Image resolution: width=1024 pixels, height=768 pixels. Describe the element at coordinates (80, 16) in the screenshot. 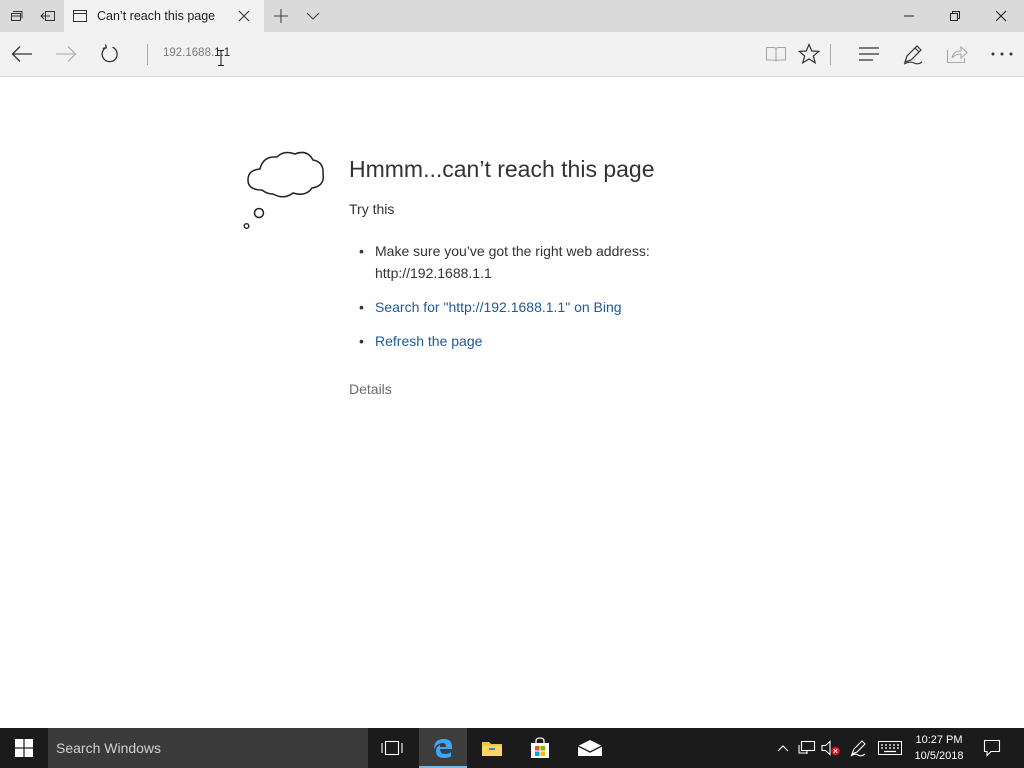

I see `tab-favicon-icon` at that location.